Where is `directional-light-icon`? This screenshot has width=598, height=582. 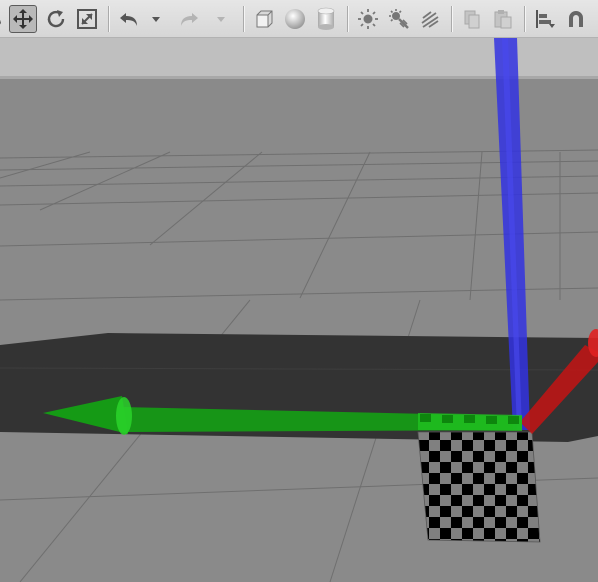
directional-light-icon is located at coordinates (430, 19).